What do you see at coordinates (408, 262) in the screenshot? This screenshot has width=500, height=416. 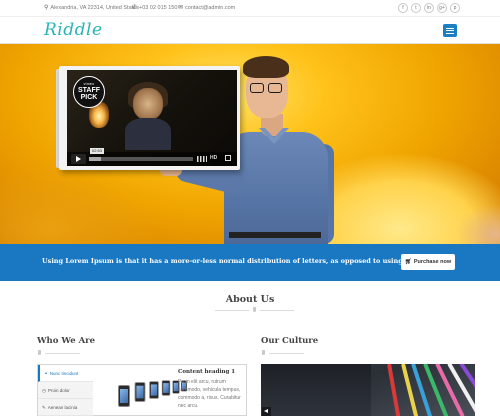 I see `cart-icon: 🛒︎` at bounding box center [408, 262].